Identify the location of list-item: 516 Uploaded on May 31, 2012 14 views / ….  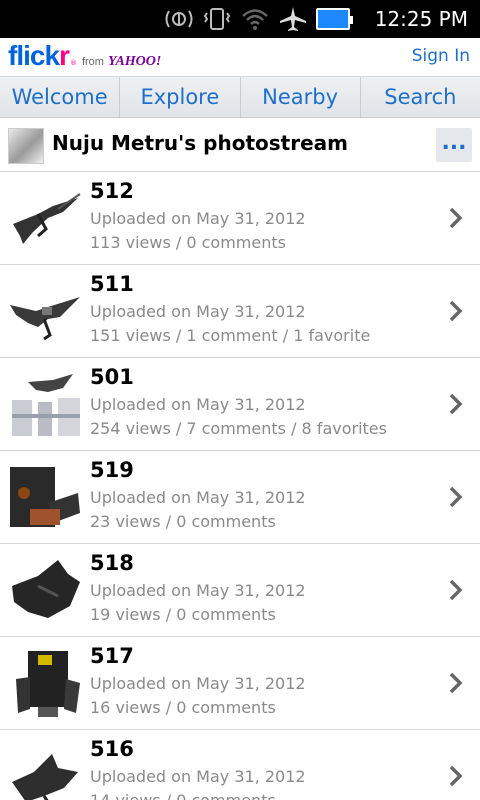
(240, 765).